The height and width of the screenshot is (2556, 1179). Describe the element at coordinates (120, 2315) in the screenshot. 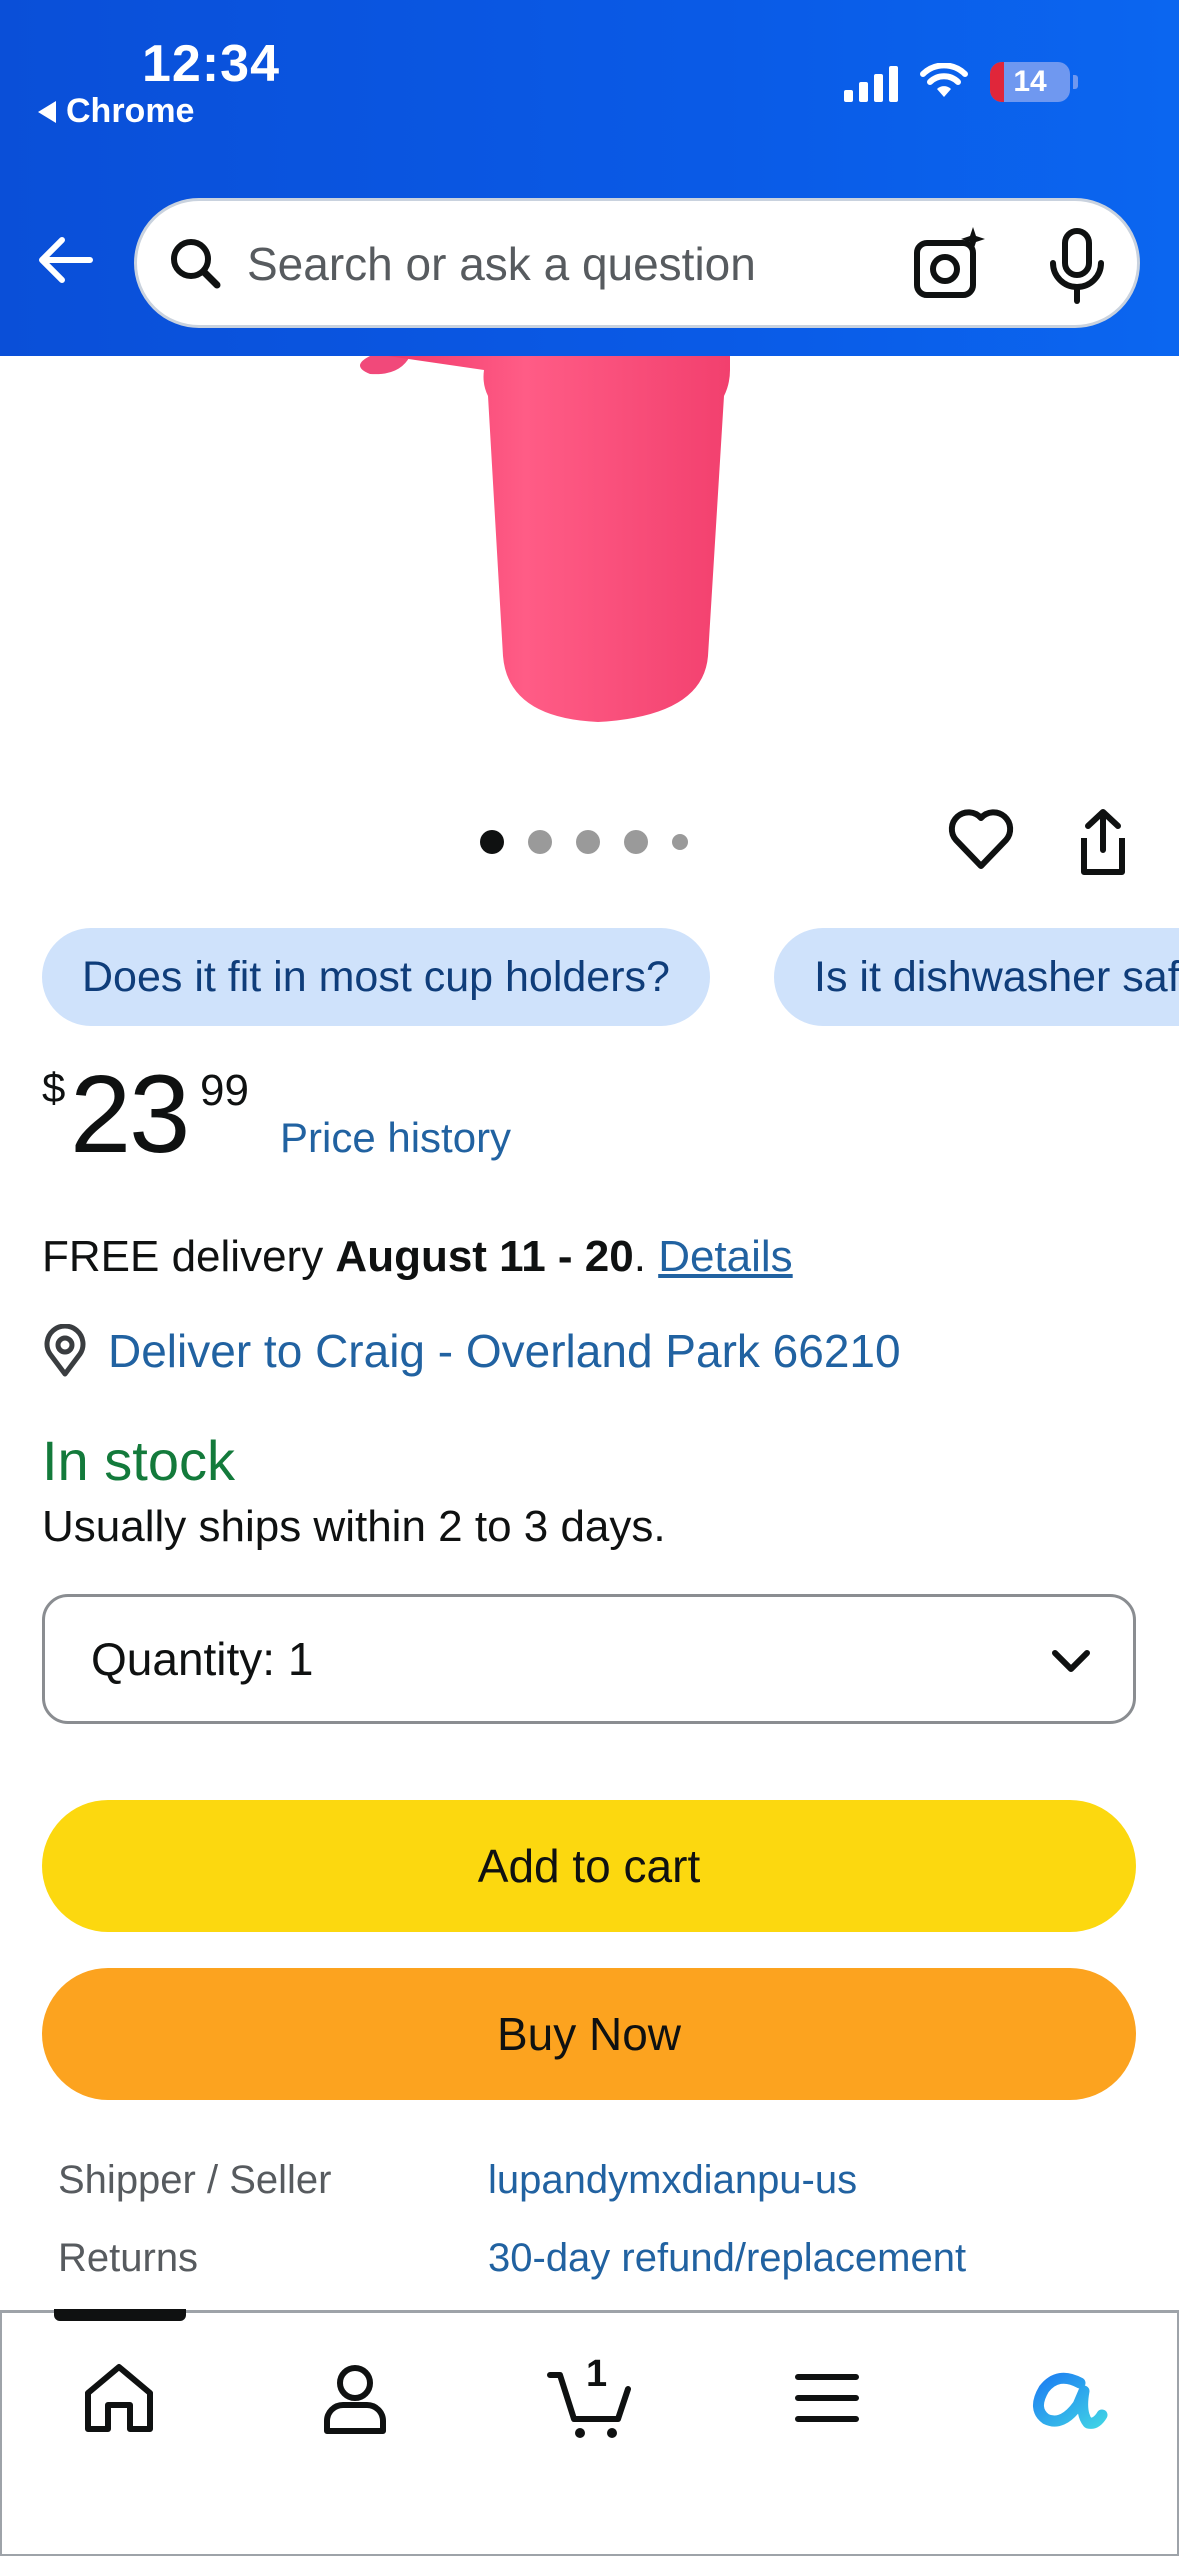

I see `active-tab-indicator` at that location.